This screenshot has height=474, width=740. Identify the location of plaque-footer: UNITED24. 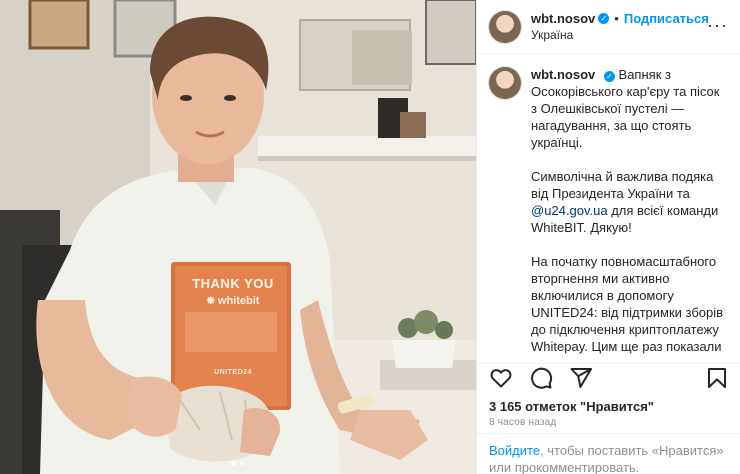
(233, 372).